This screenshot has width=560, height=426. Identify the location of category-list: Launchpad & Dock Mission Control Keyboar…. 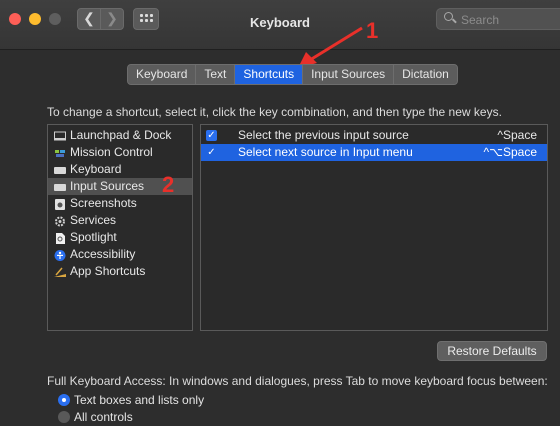
(120, 227).